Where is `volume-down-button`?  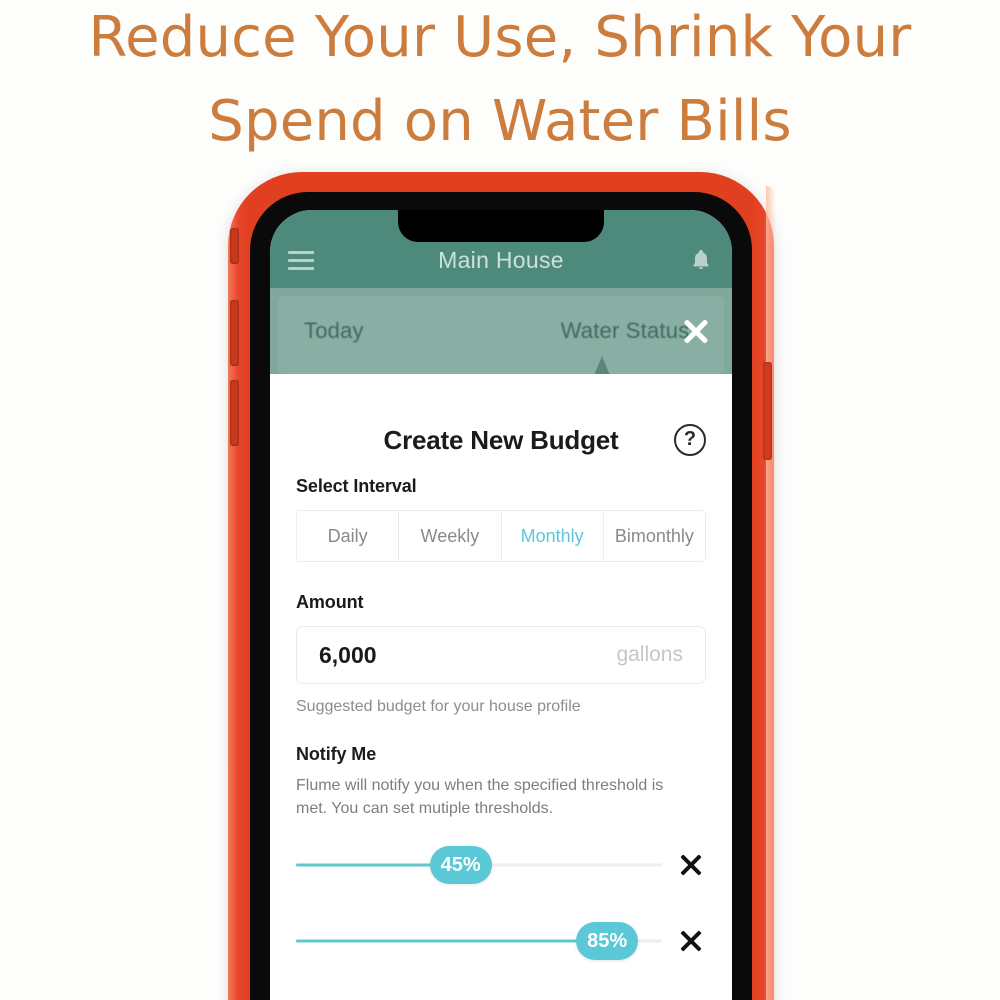
volume-down-button is located at coordinates (234, 413).